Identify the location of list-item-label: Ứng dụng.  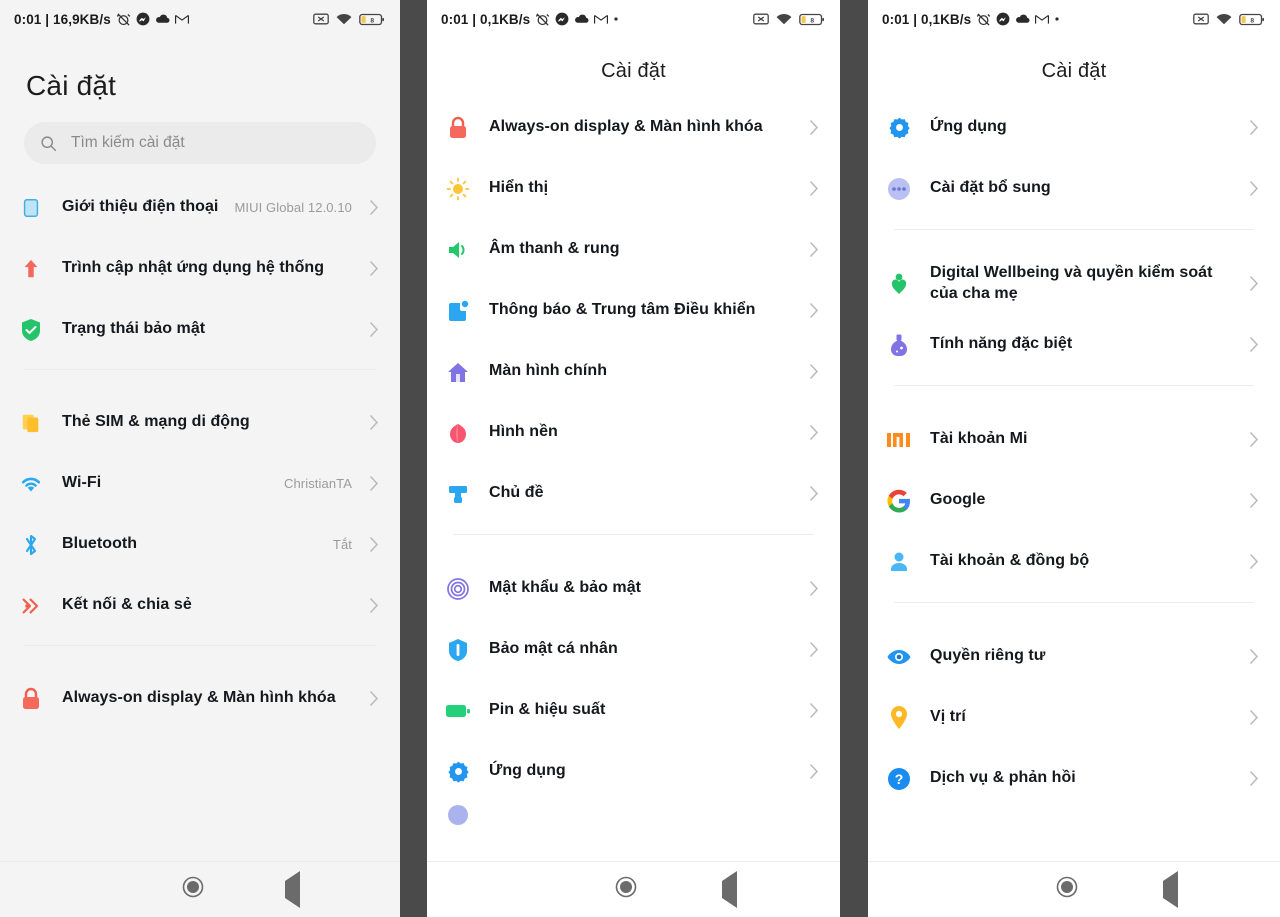
(968, 127).